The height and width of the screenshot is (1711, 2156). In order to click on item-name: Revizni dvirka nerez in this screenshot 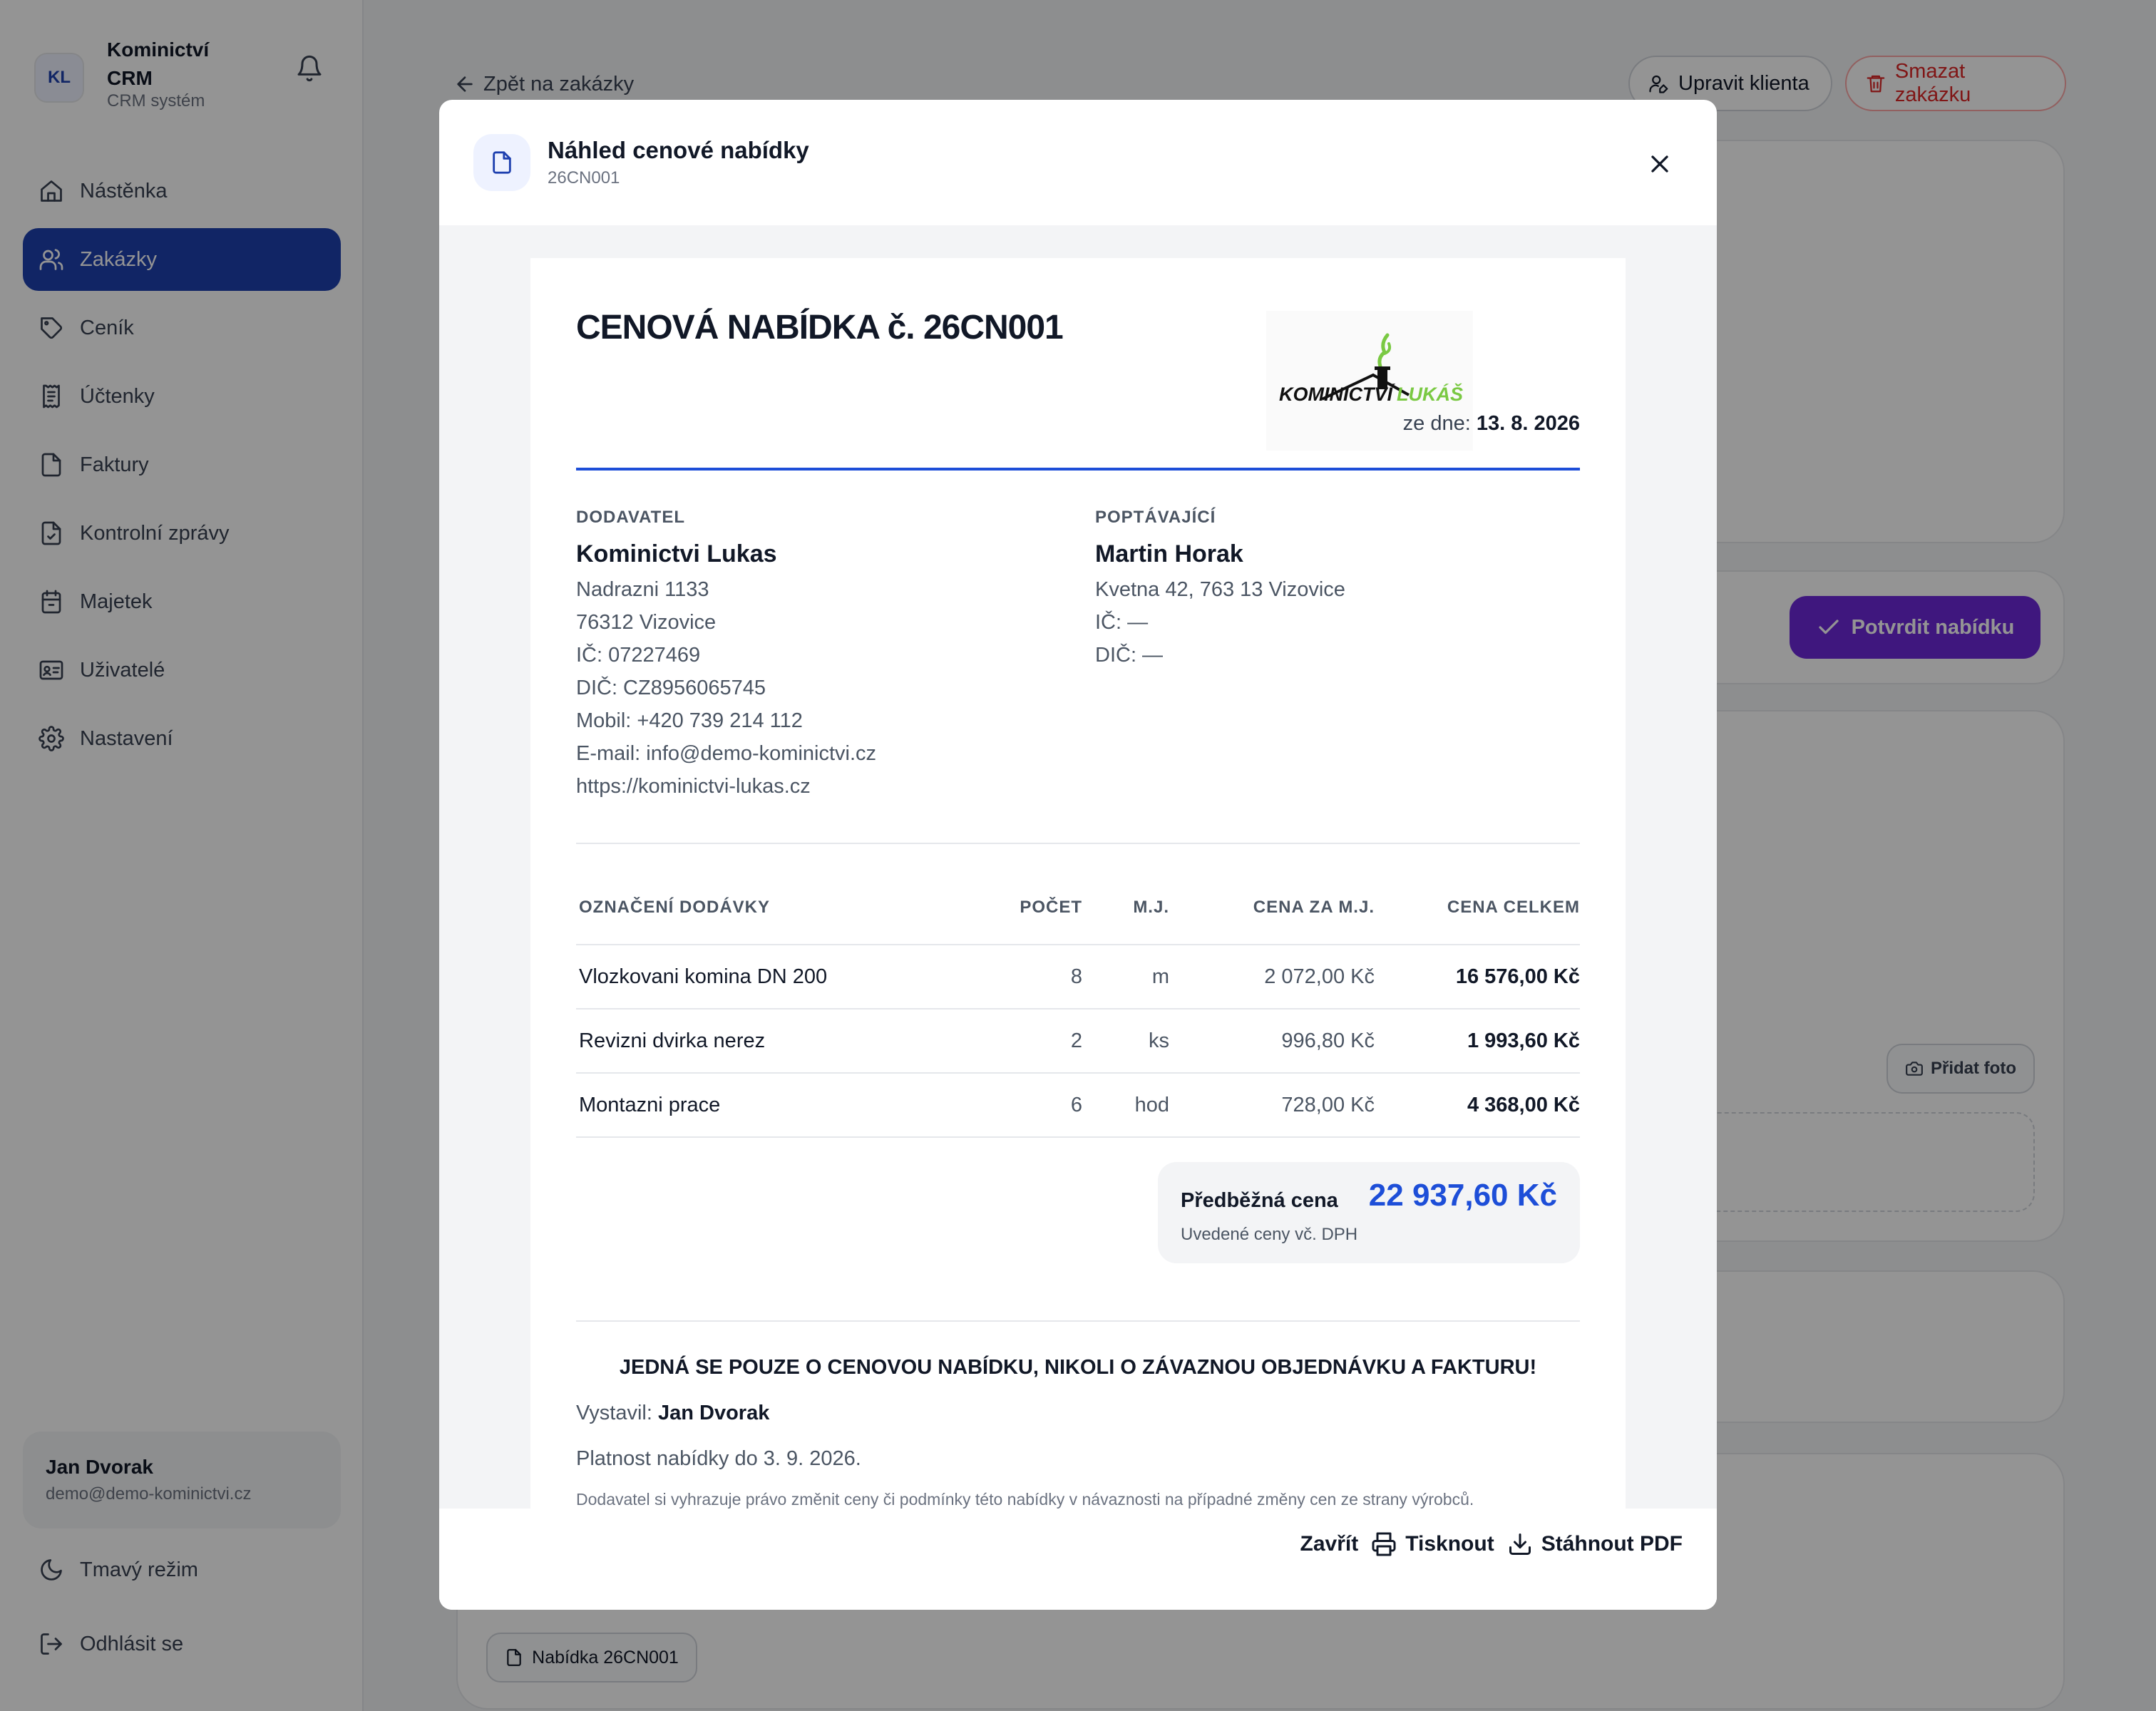, I will do `click(672, 1040)`.